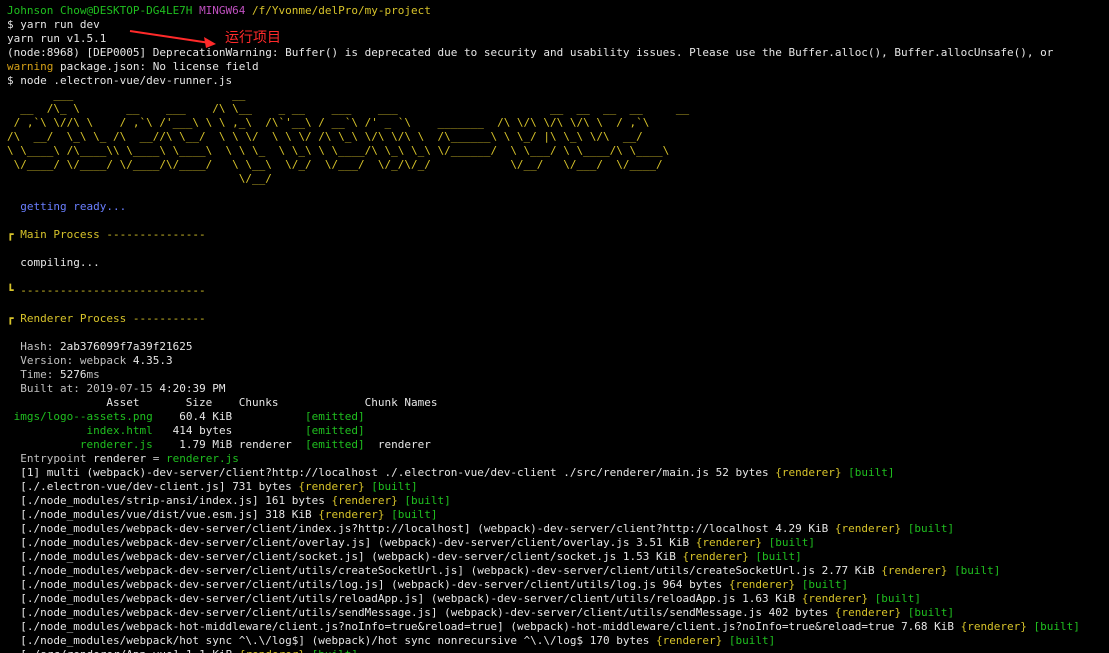  Describe the element at coordinates (206, 416) in the screenshot. I see `asset-size: 60.4 KiB` at that location.